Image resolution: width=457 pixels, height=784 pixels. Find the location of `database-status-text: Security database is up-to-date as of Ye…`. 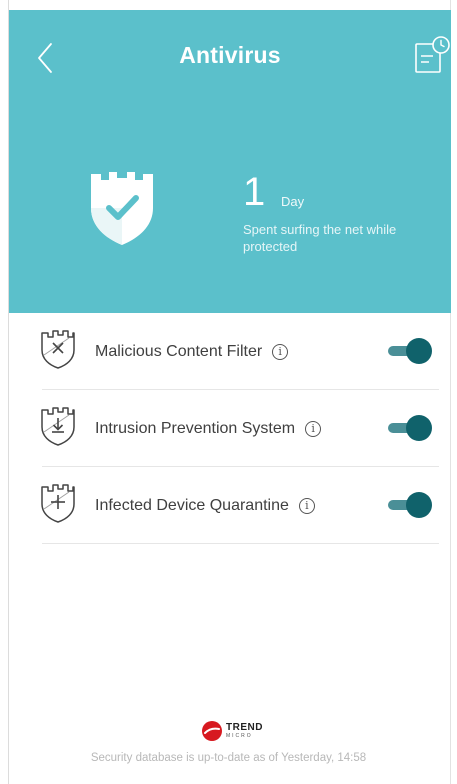

database-status-text: Security database is up-to-date as of Ye… is located at coordinates (228, 758).